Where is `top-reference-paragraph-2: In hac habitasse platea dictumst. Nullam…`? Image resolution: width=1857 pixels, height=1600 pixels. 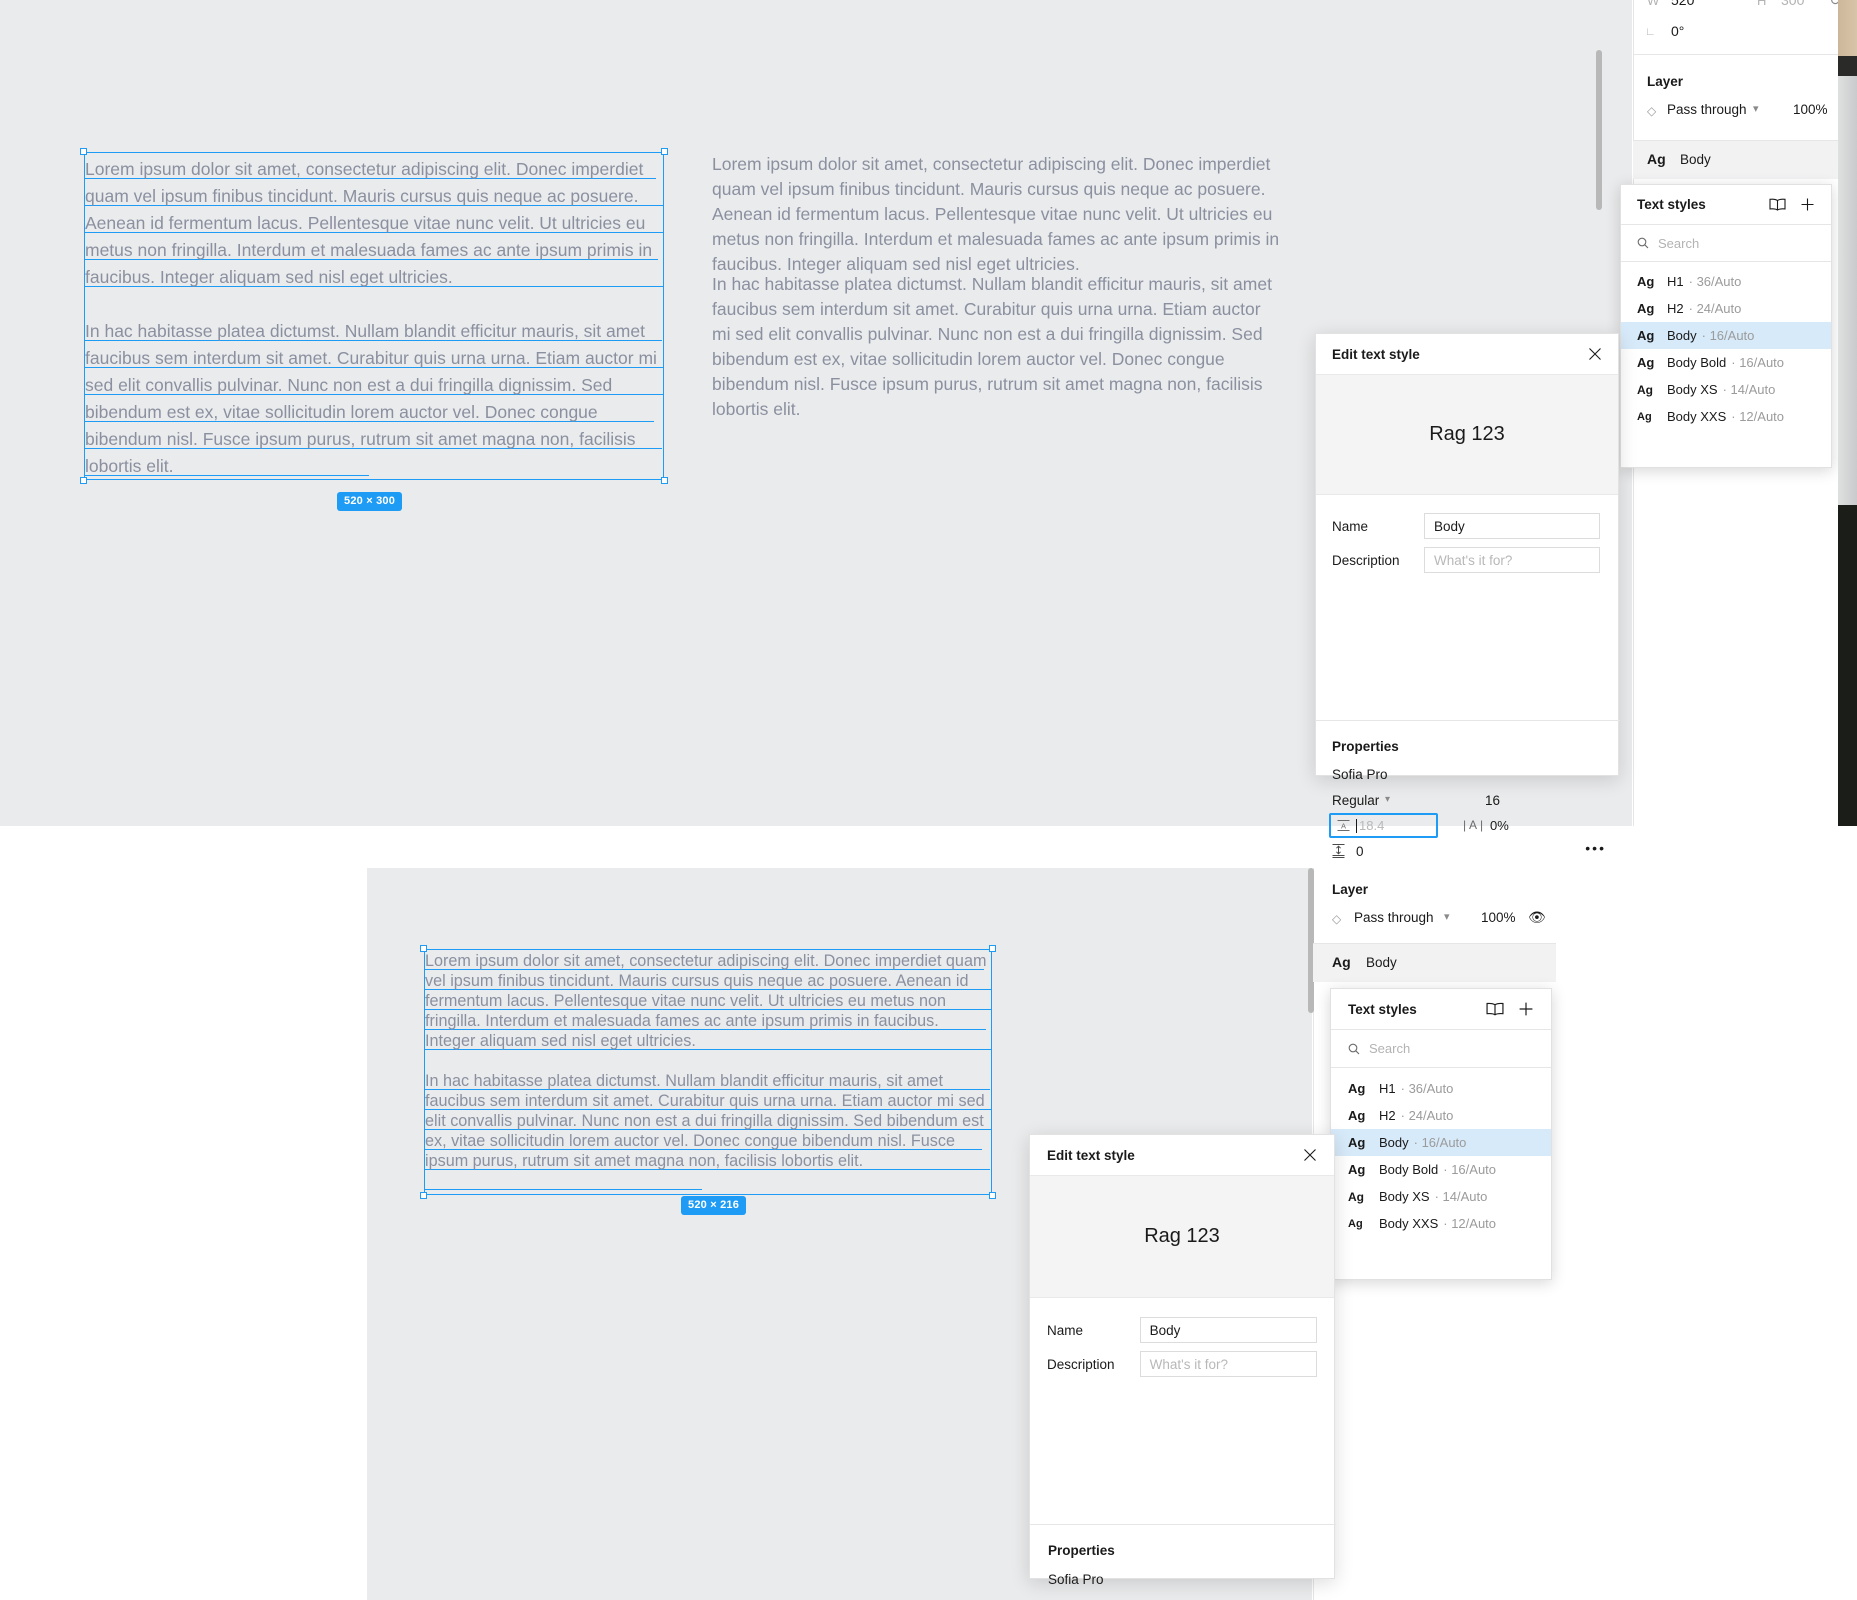
top-reference-paragraph-2: In hac habitasse platea dictumst. Nullam… is located at coordinates (994, 346).